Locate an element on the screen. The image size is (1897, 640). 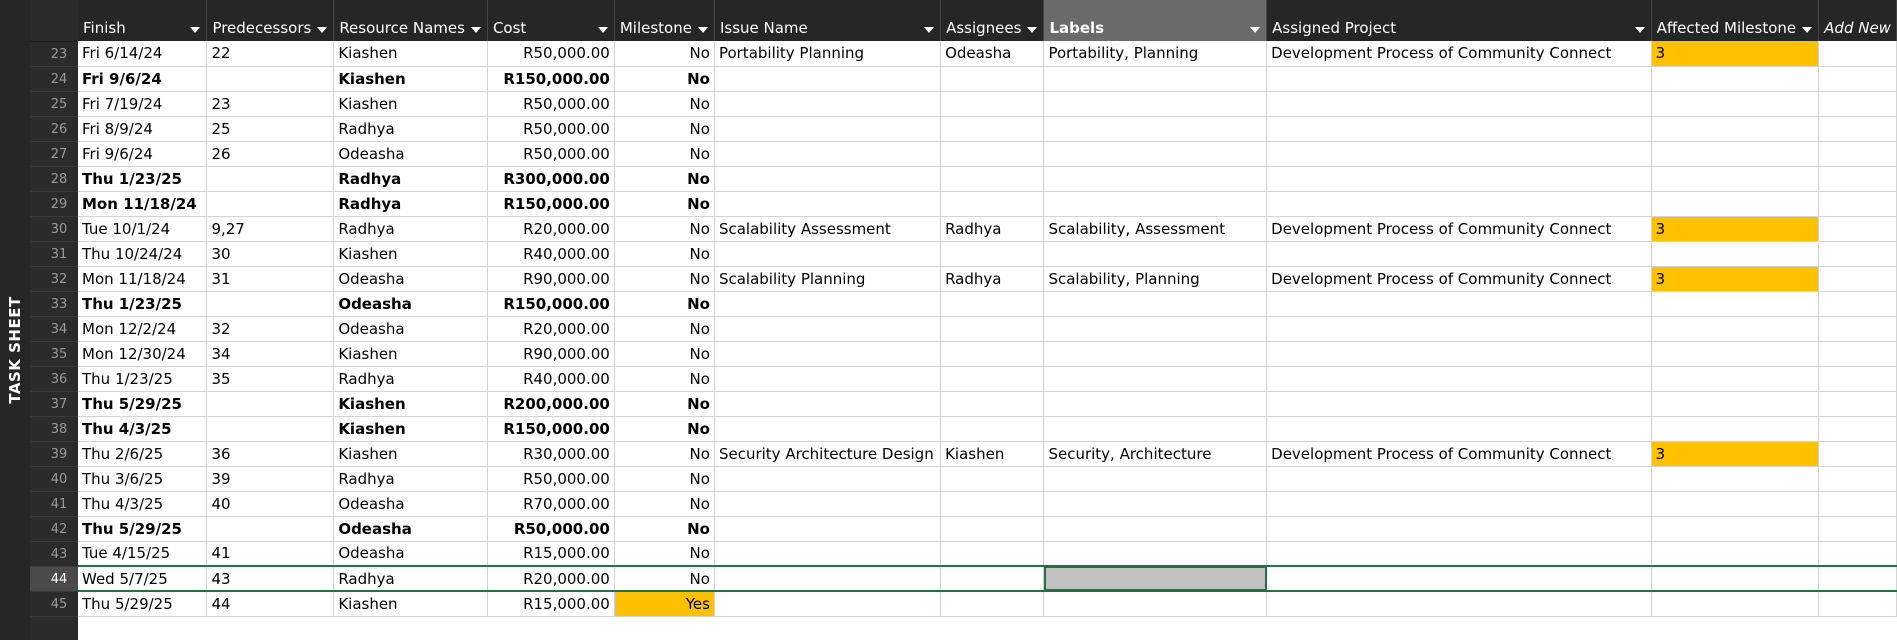
row-number: 44 is located at coordinates (54, 579).